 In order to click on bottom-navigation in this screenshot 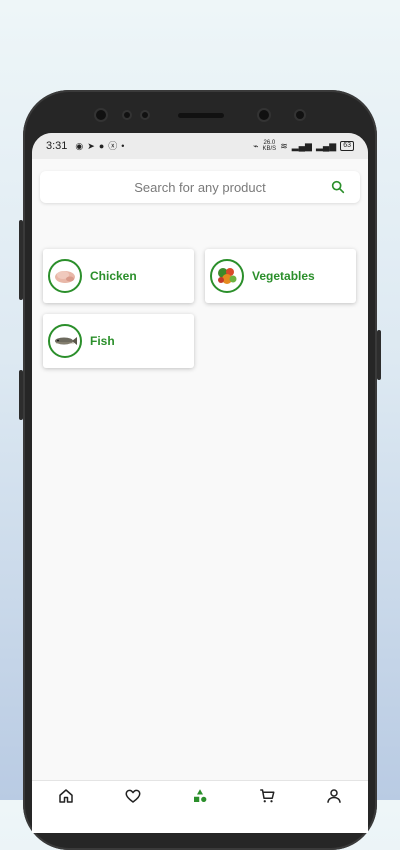, I will do `click(200, 806)`.